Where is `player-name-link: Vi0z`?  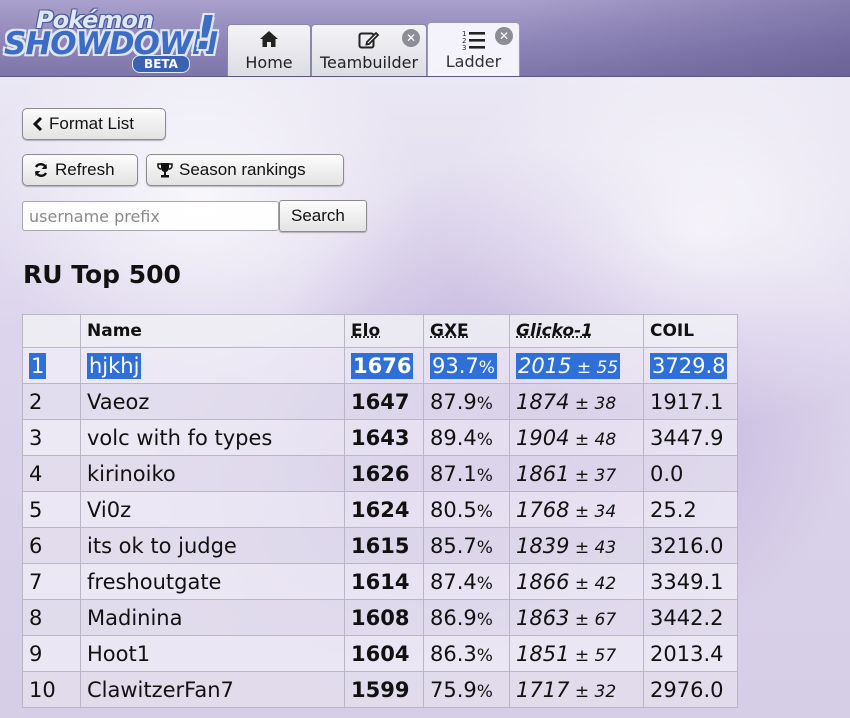 player-name-link: Vi0z is located at coordinates (109, 510).